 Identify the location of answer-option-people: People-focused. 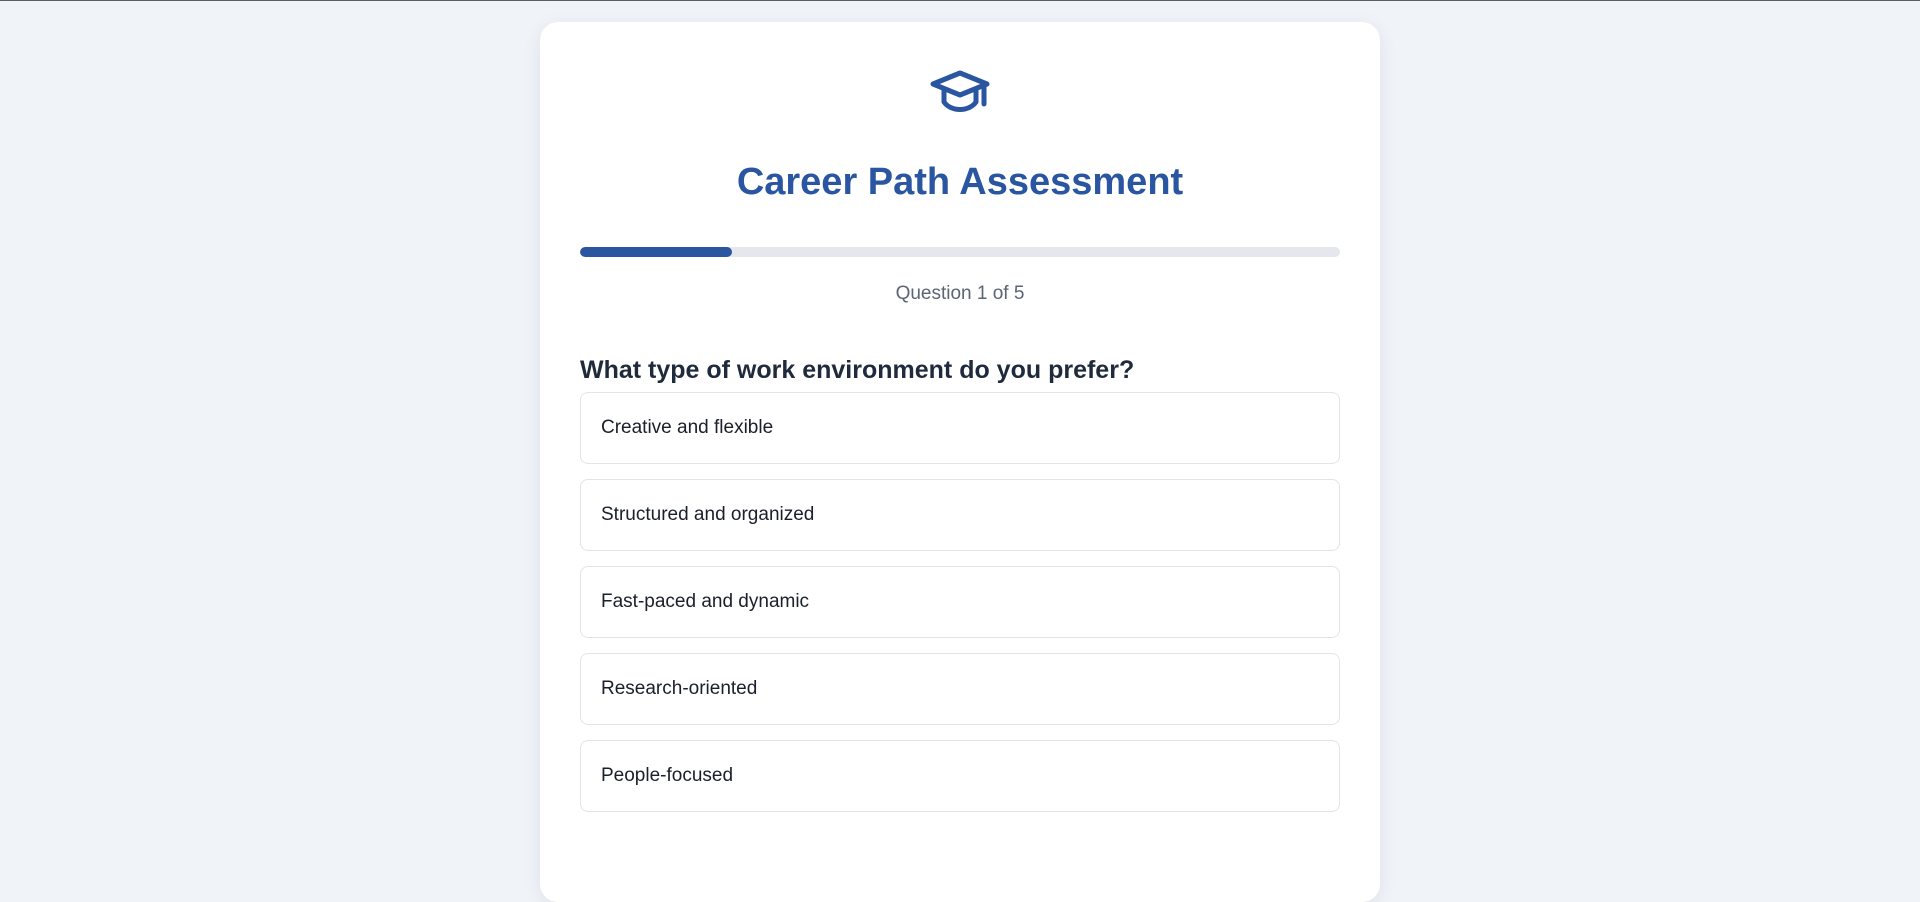
(960, 776).